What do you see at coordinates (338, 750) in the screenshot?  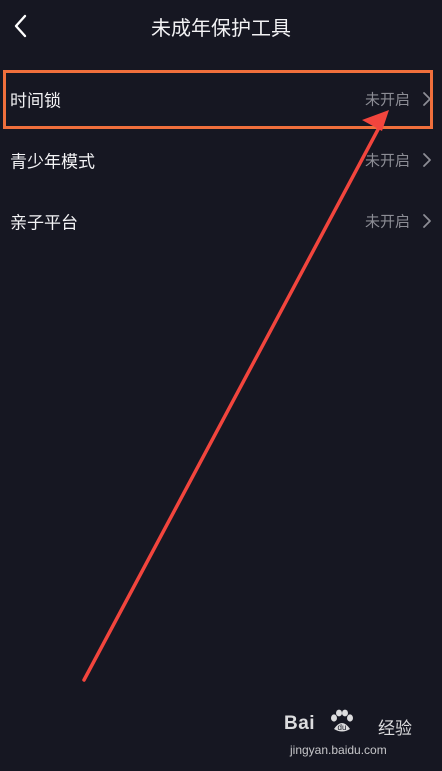 I see `watermark-url: jingyan.baidu.com` at bounding box center [338, 750].